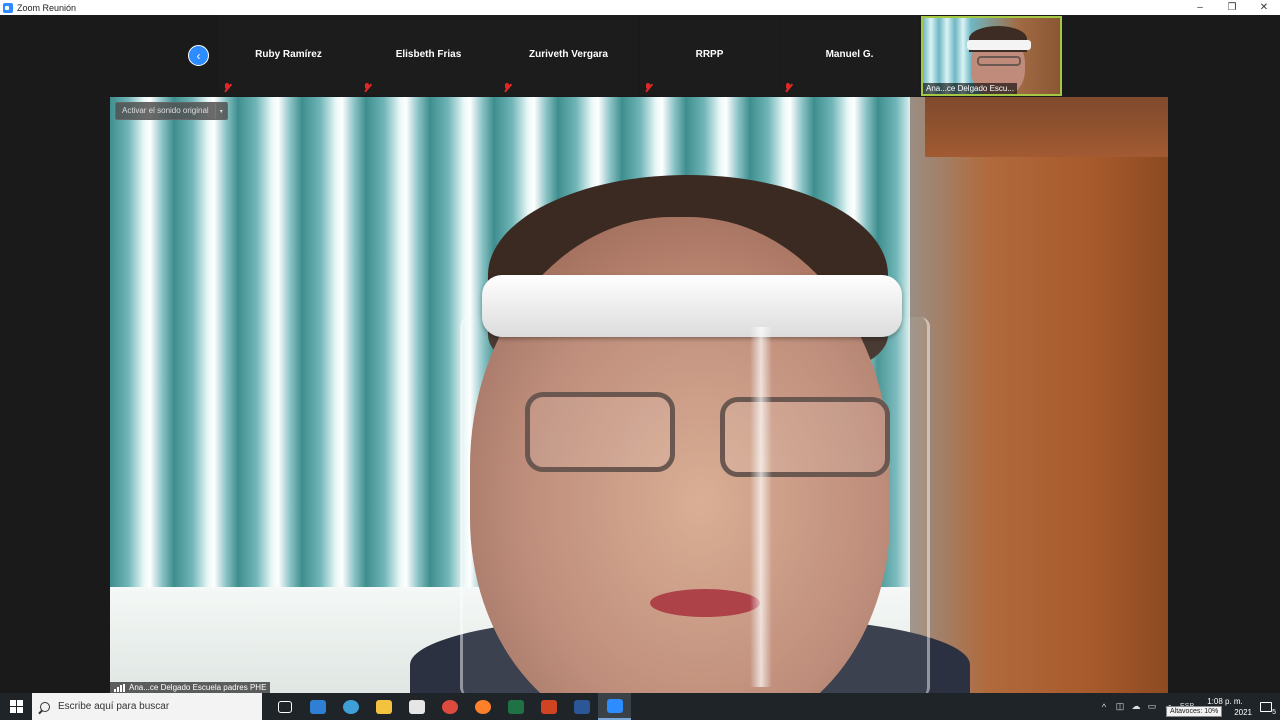 This screenshot has width=1280, height=720. I want to click on participant-name: Zuriveth Vergara, so click(568, 54).